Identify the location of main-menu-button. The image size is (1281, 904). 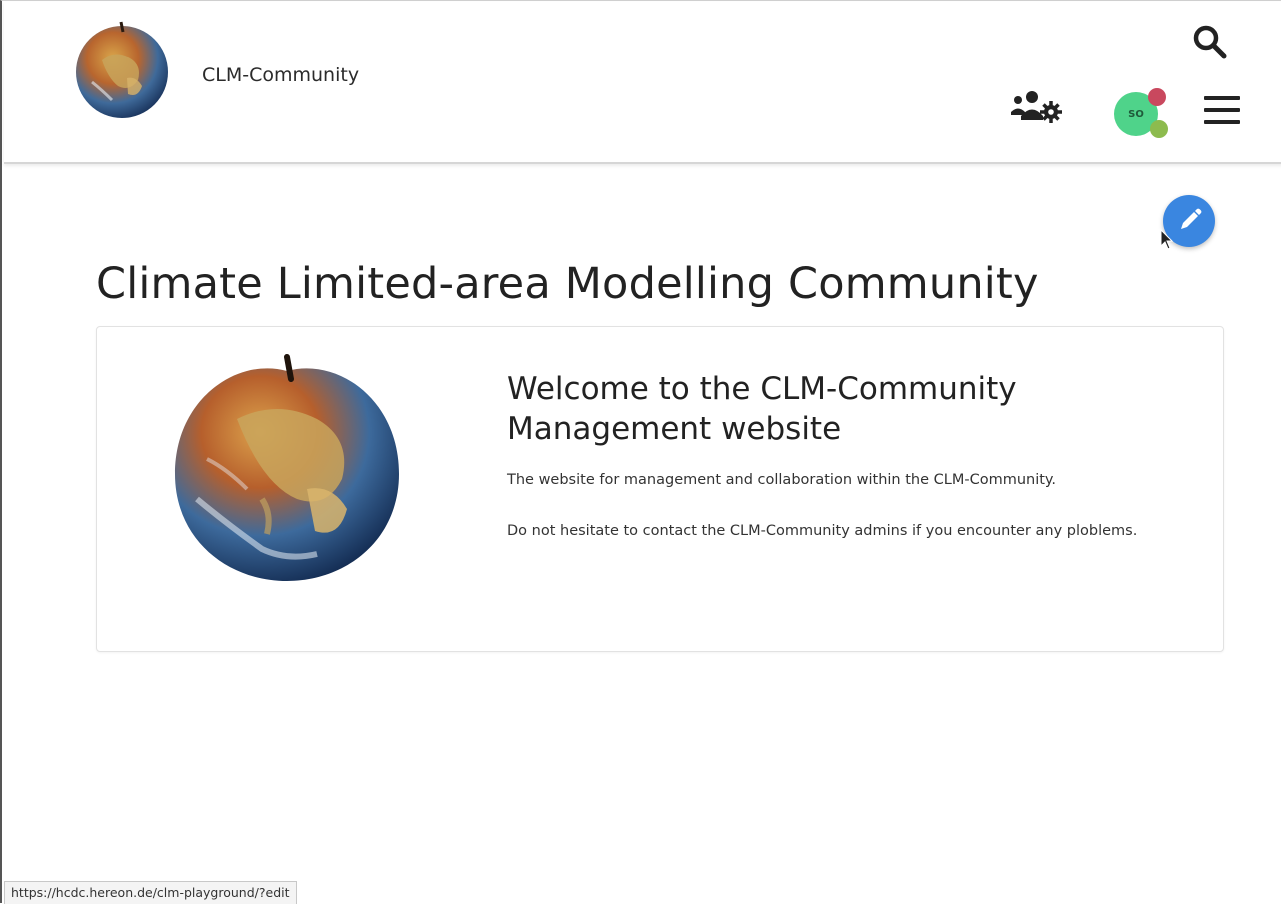
(1222, 110).